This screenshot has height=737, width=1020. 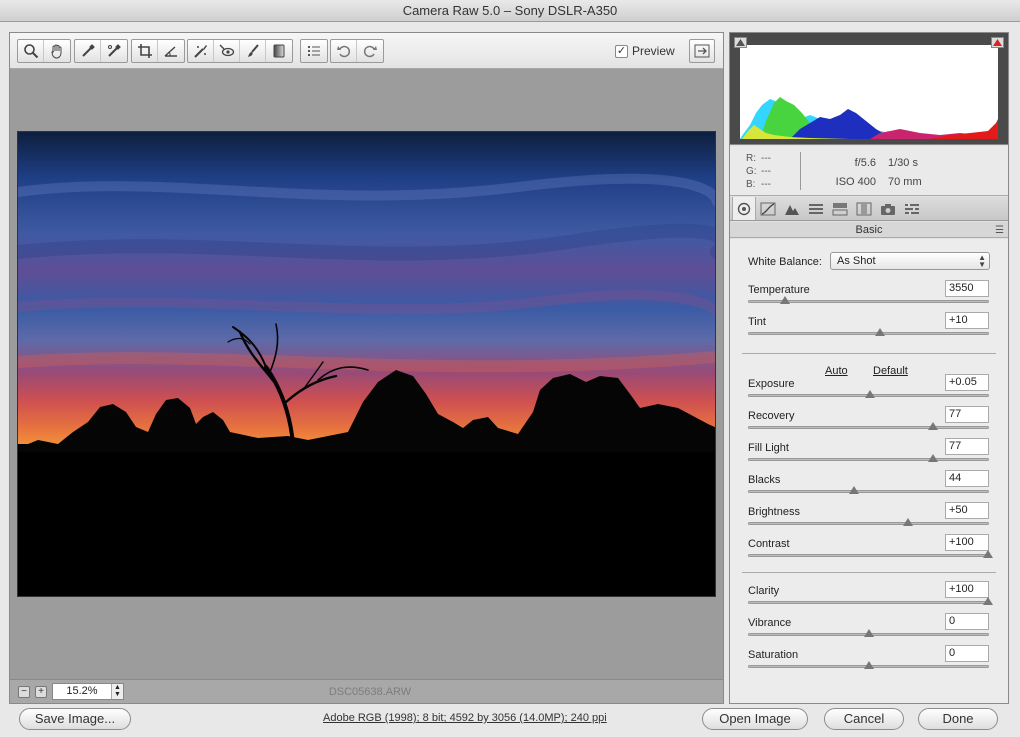 I want to click on fill-light-track, so click(x=868, y=458).